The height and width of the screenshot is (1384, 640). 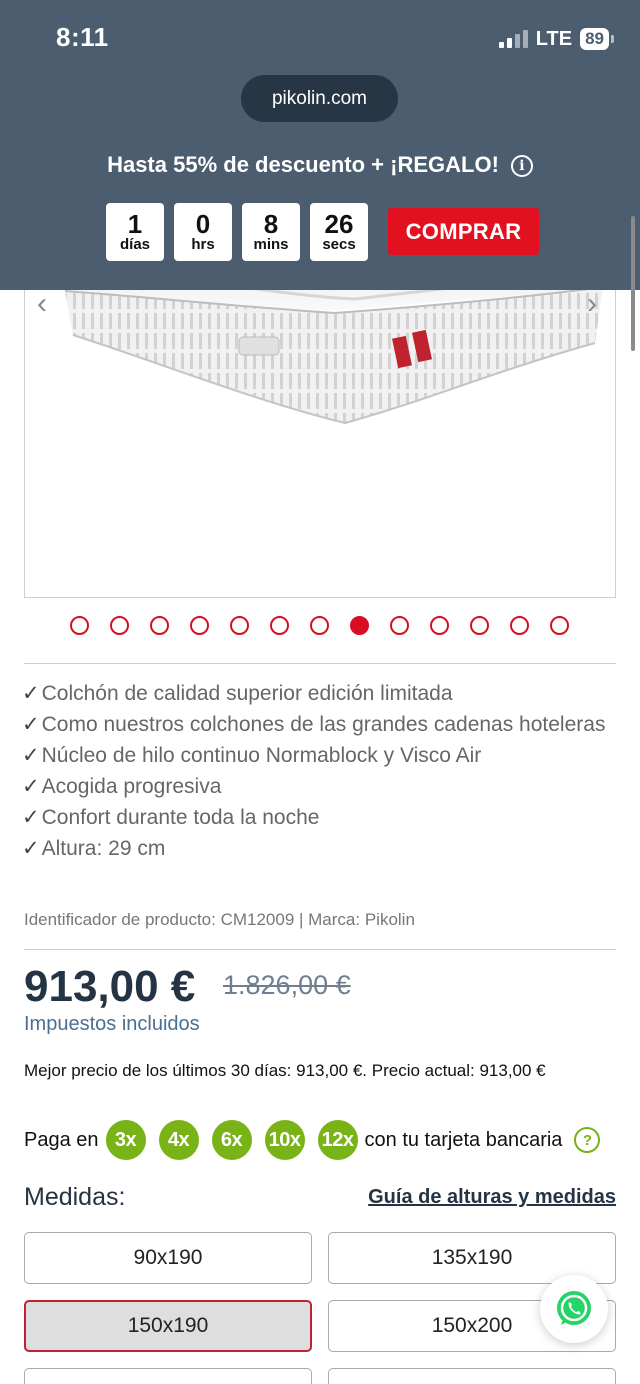 What do you see at coordinates (135, 232) in the screenshot?
I see `countdown-days: 1 días` at bounding box center [135, 232].